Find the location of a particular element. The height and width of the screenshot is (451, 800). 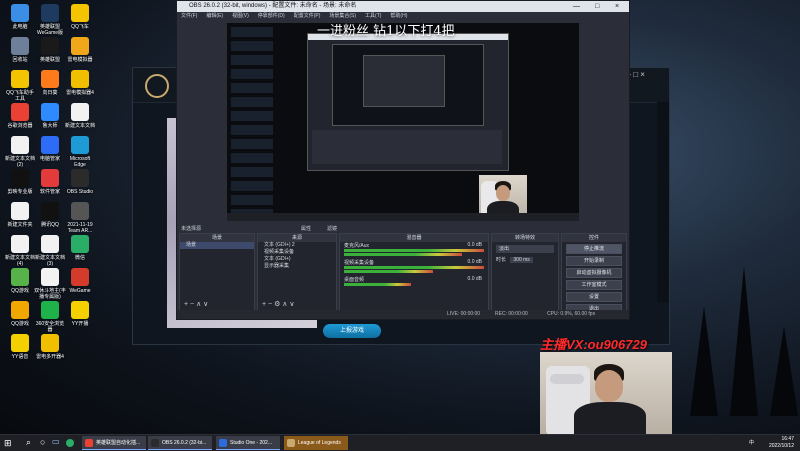

cpu-status: CPU: 0.9%, 60.00 fps is located at coordinates (571, 314).